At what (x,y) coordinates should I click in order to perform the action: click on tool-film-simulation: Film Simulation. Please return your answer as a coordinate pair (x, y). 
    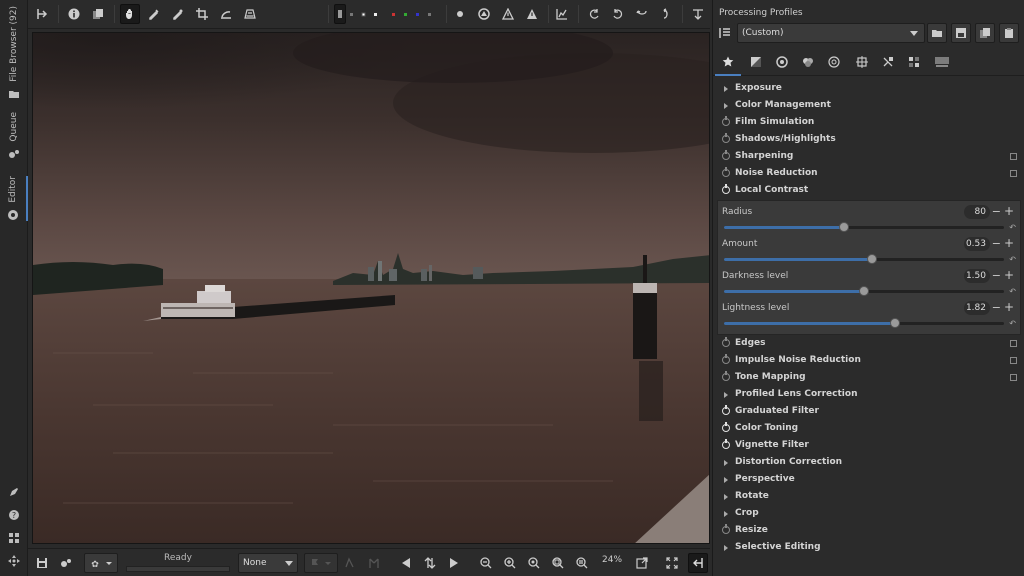
    Looking at the image, I should click on (868, 122).